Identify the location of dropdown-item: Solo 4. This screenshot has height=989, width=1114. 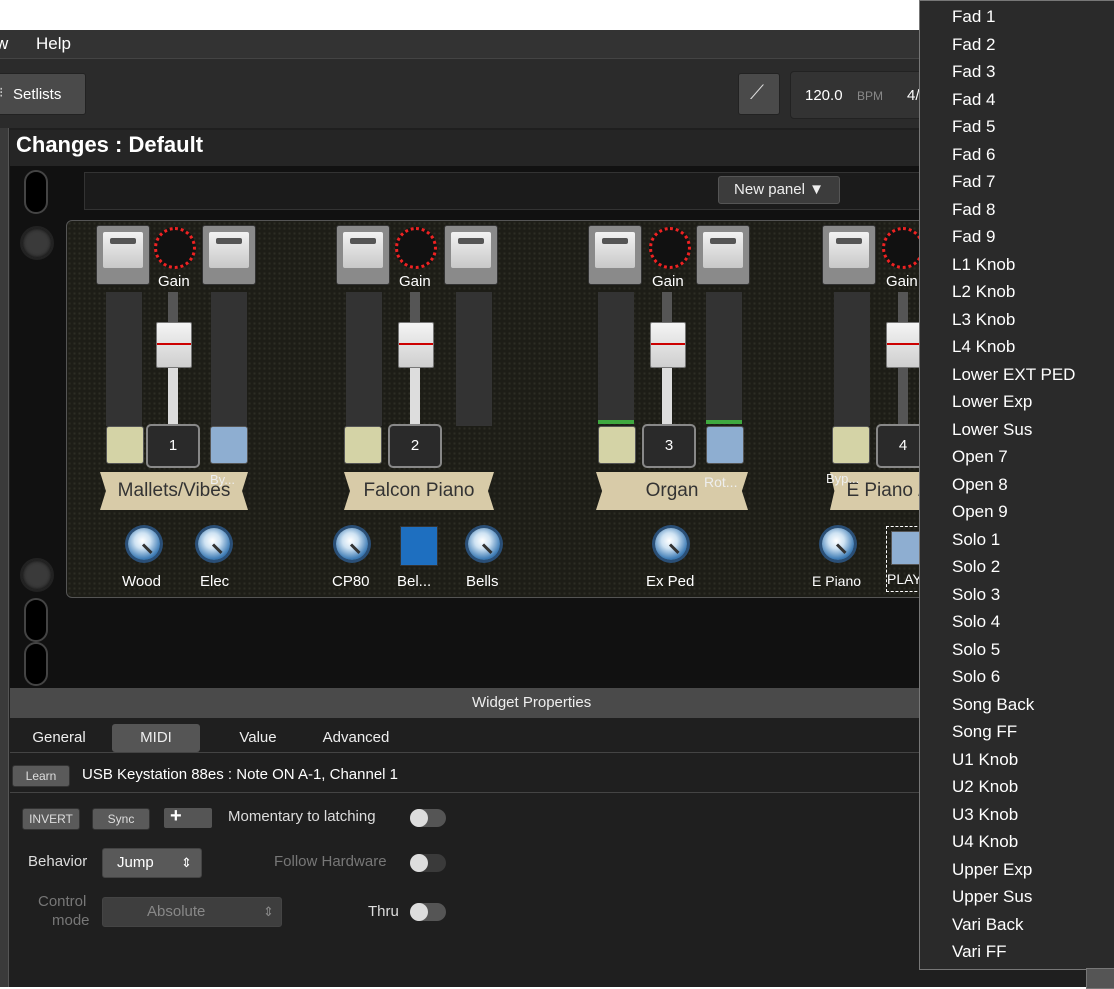
(976, 622).